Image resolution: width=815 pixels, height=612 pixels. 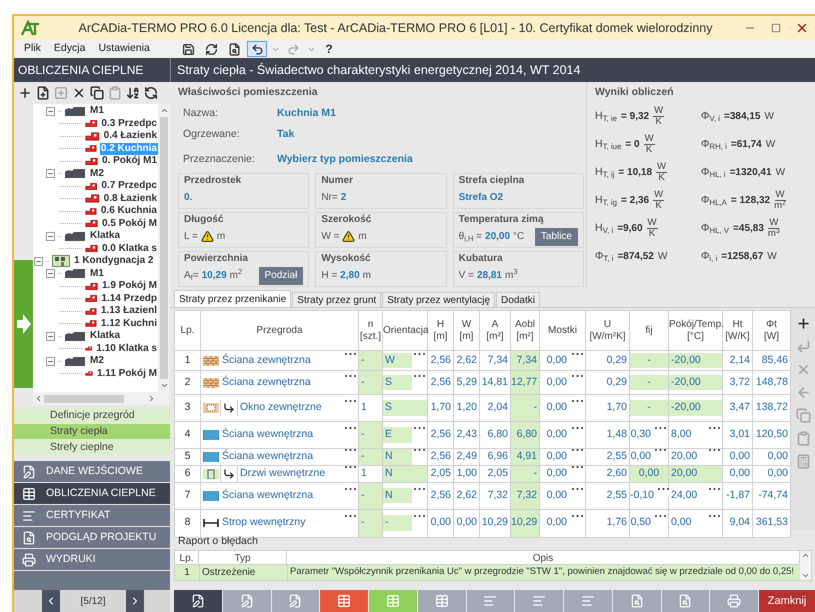 I want to click on section-item: Strefy cieplne, so click(x=92, y=447).